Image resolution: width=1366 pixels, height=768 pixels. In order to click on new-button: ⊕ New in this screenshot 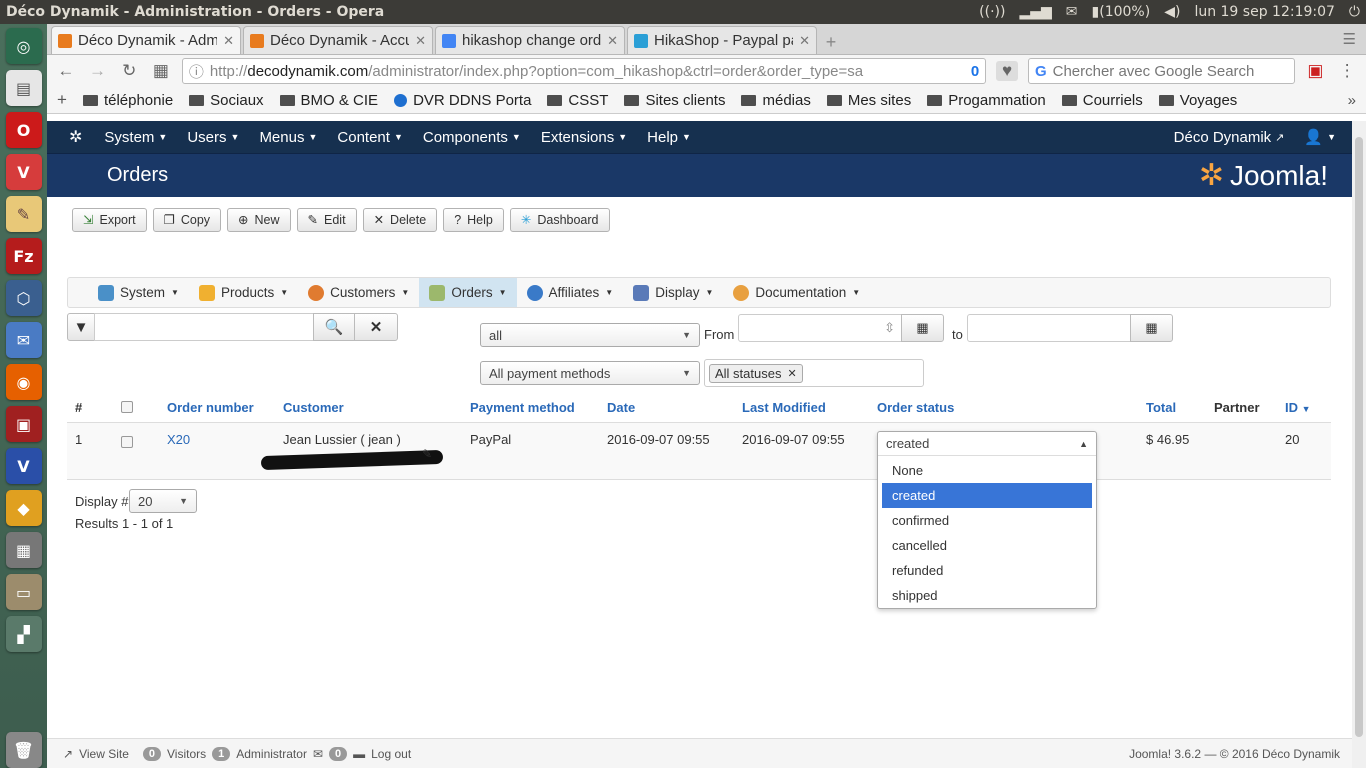, I will do `click(259, 219)`.